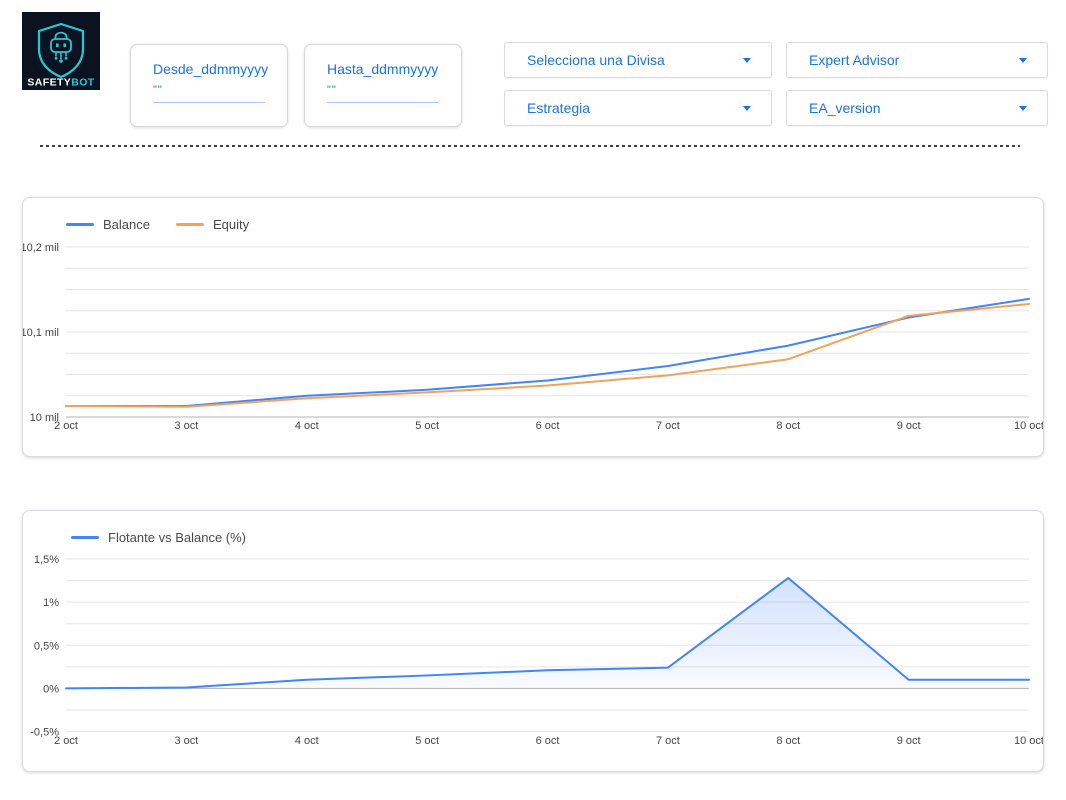 The height and width of the screenshot is (800, 1066). I want to click on circuit-dot-right, so click(66, 58).